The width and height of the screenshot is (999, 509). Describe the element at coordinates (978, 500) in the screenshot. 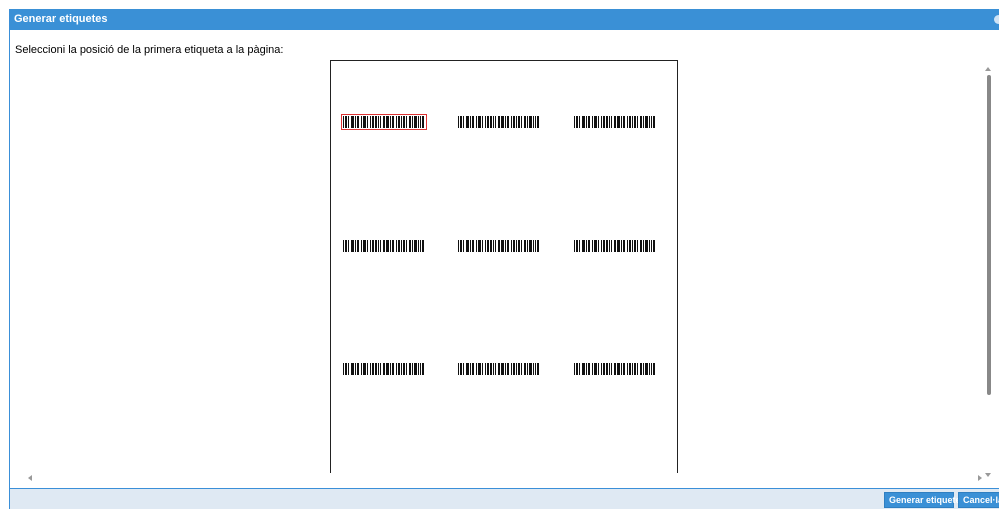

I see `cancel-button: Cancel·lar` at that location.